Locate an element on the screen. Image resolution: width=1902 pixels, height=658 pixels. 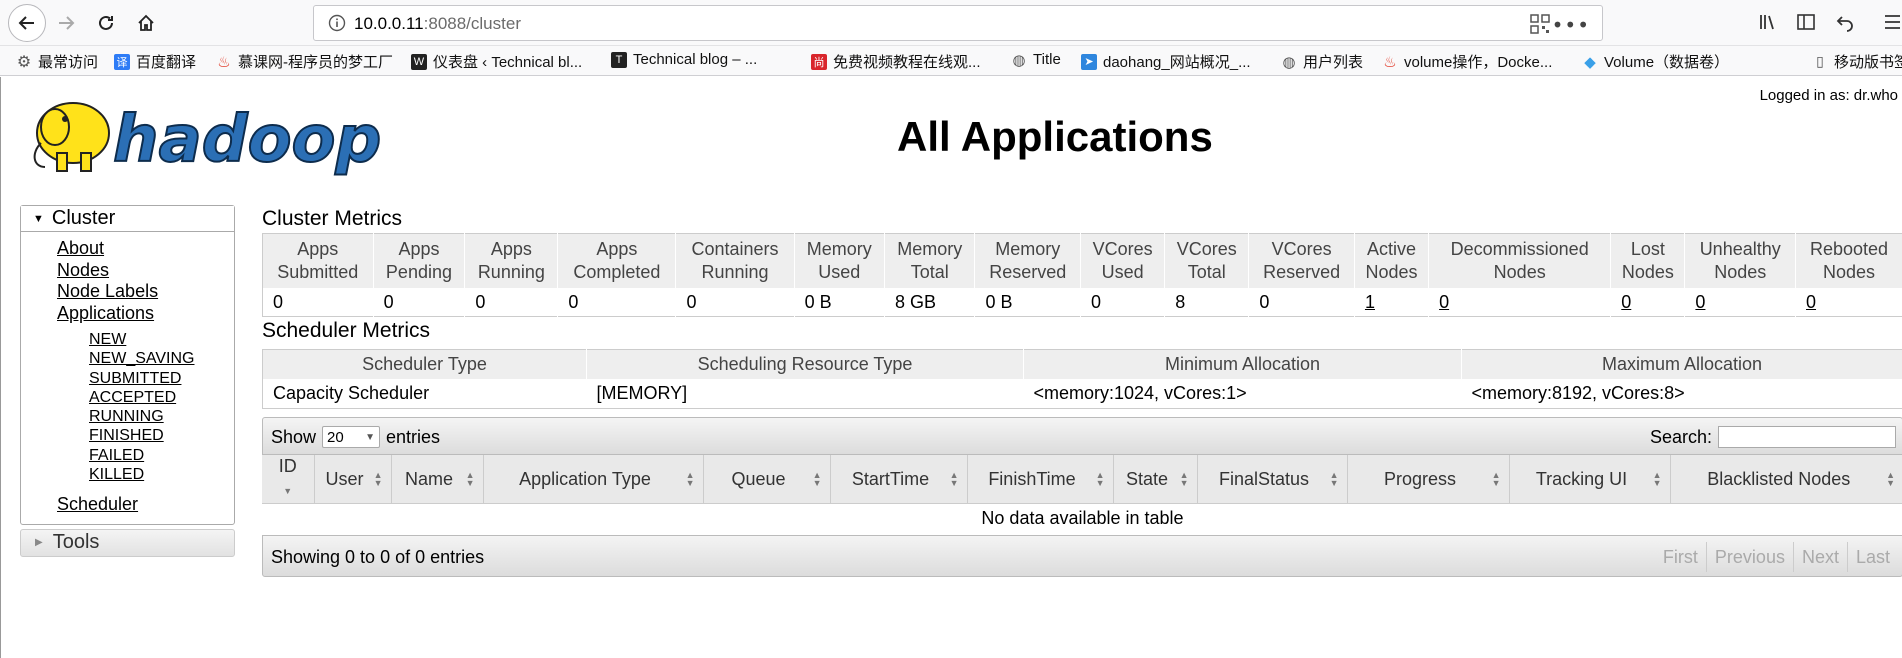
state-link-submitted: SUBMITTED is located at coordinates (161, 378).